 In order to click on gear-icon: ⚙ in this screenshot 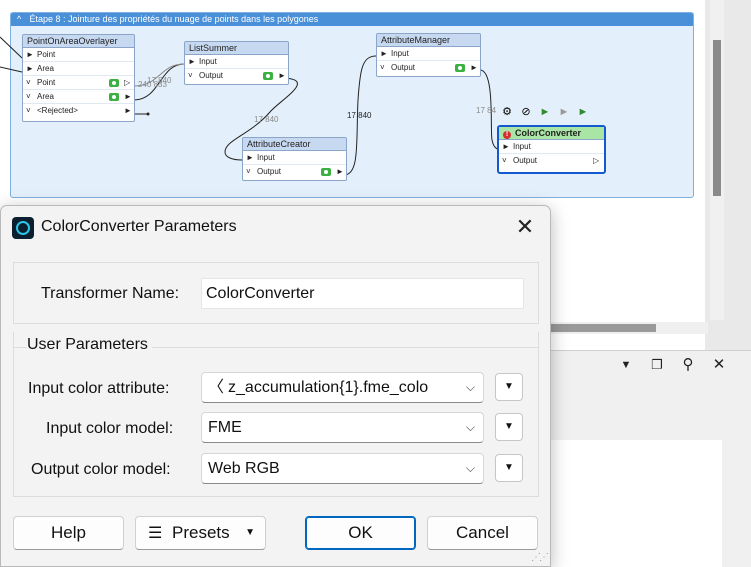, I will do `click(507, 112)`.